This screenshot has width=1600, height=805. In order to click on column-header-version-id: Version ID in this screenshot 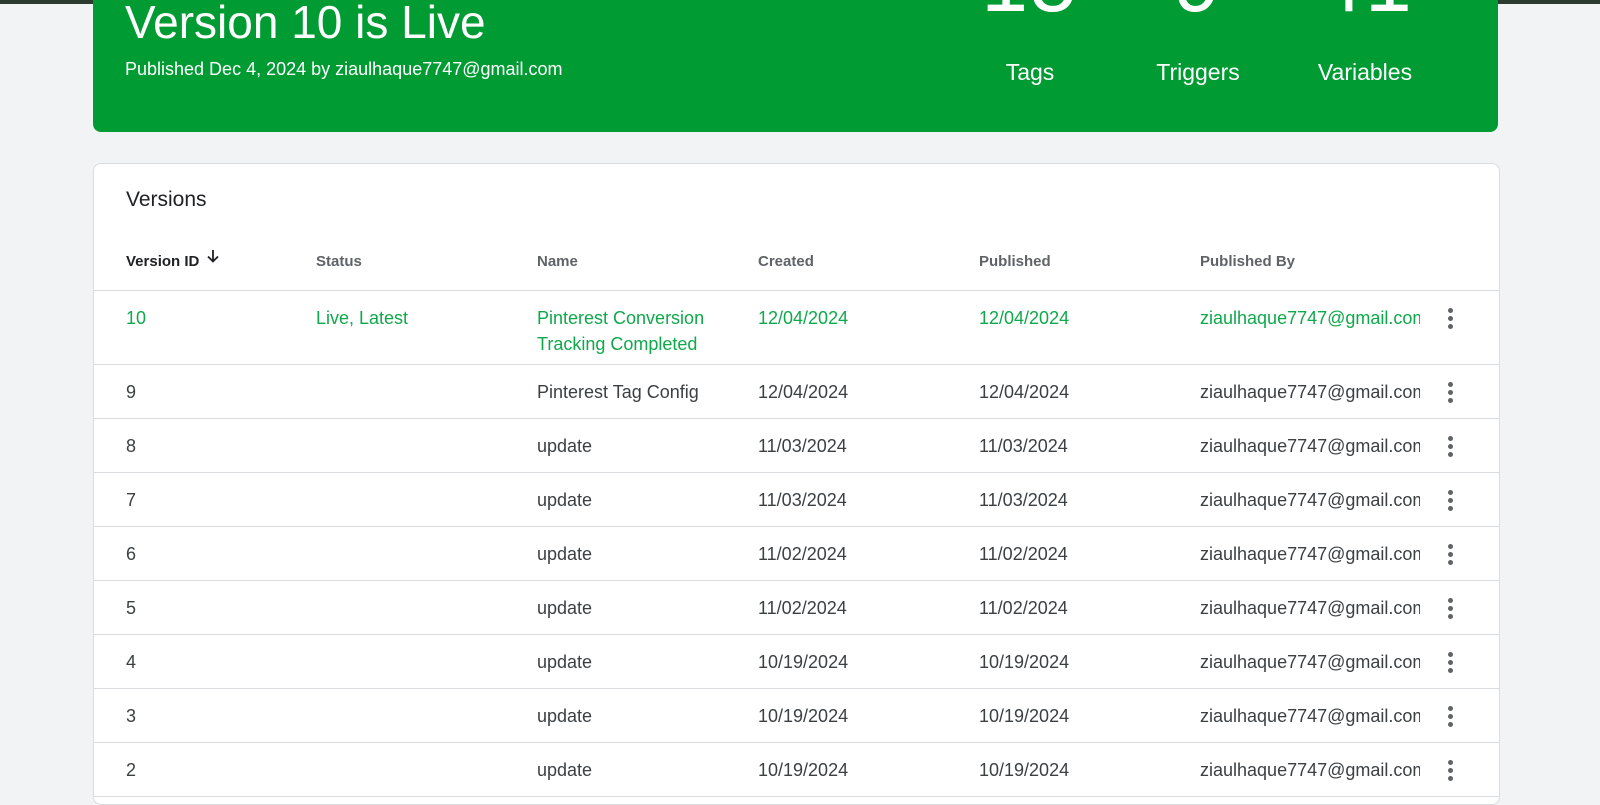, I will do `click(173, 268)`.